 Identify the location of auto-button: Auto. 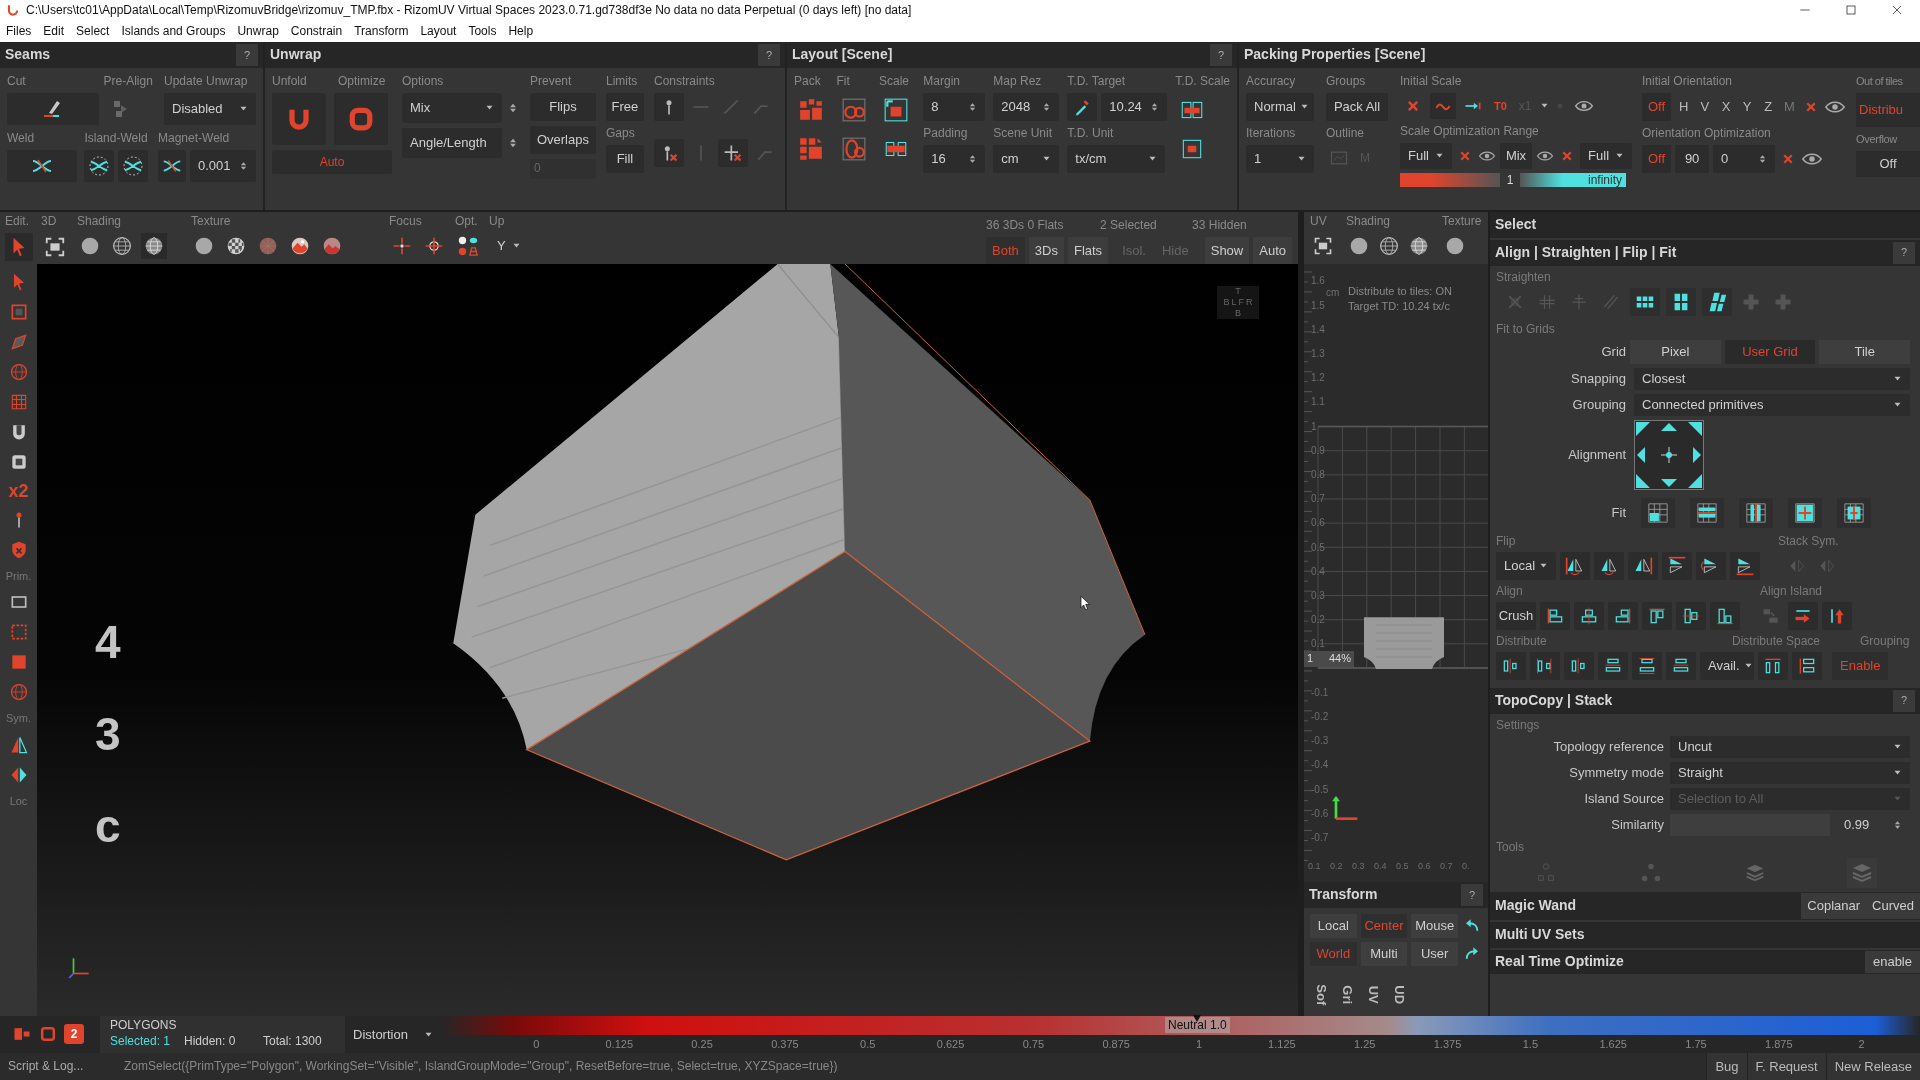
(1272, 250).